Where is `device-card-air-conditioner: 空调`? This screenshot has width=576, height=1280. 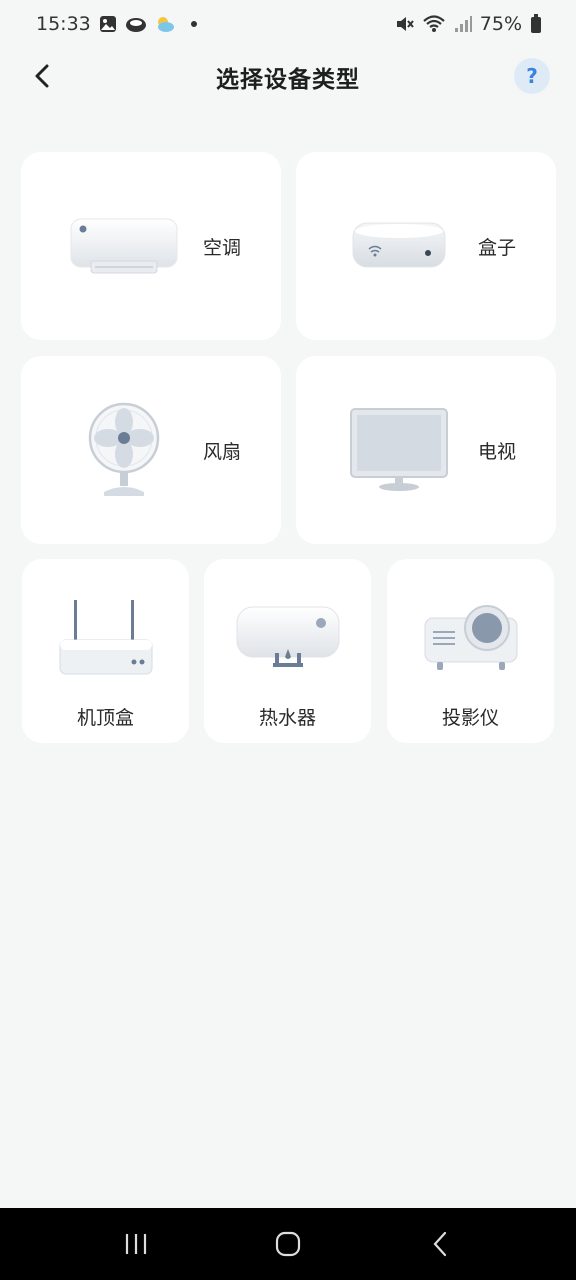
device-card-air-conditioner: 空调 is located at coordinates (151, 246).